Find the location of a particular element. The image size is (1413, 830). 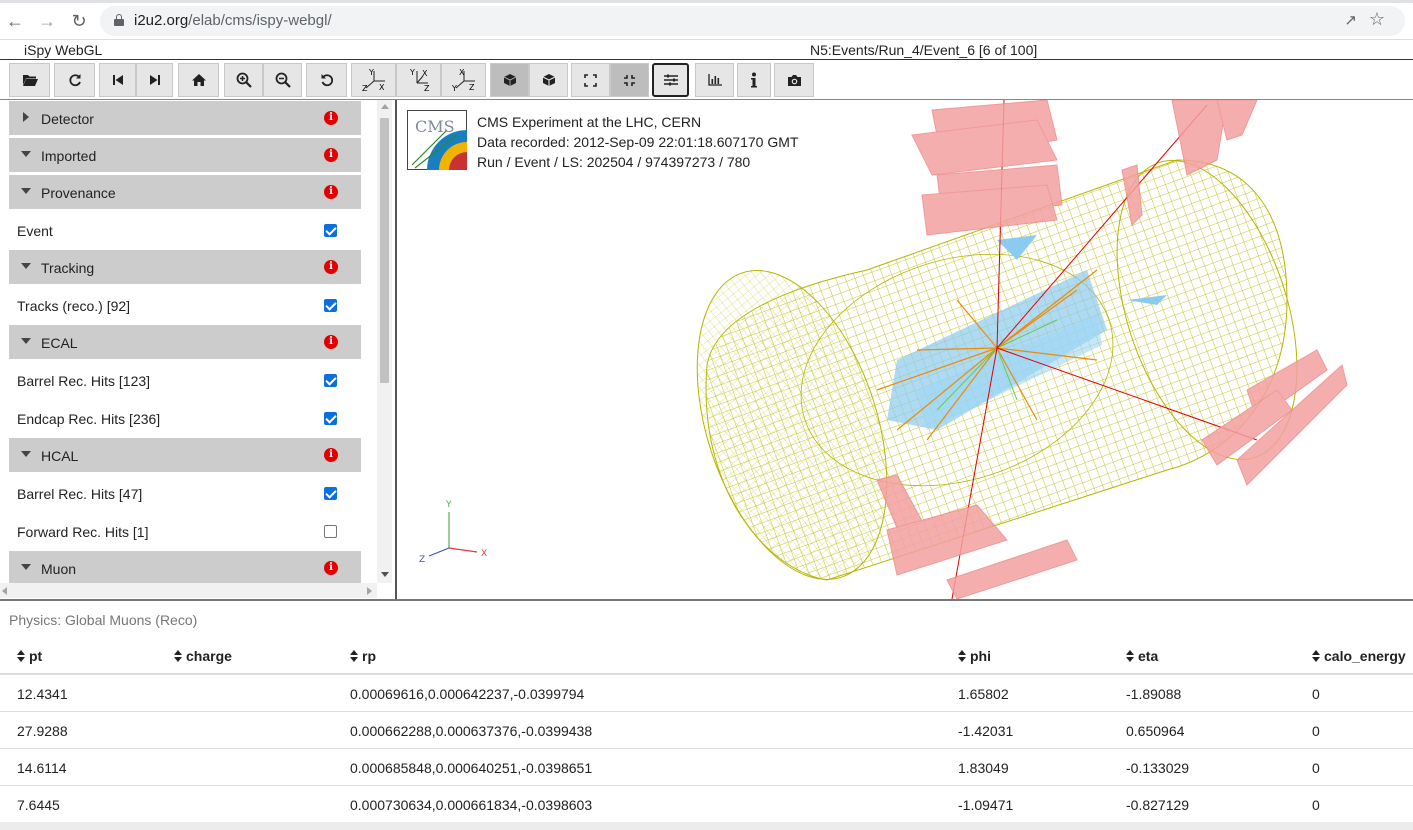

cell-phi: -1.09471 is located at coordinates (986, 805).